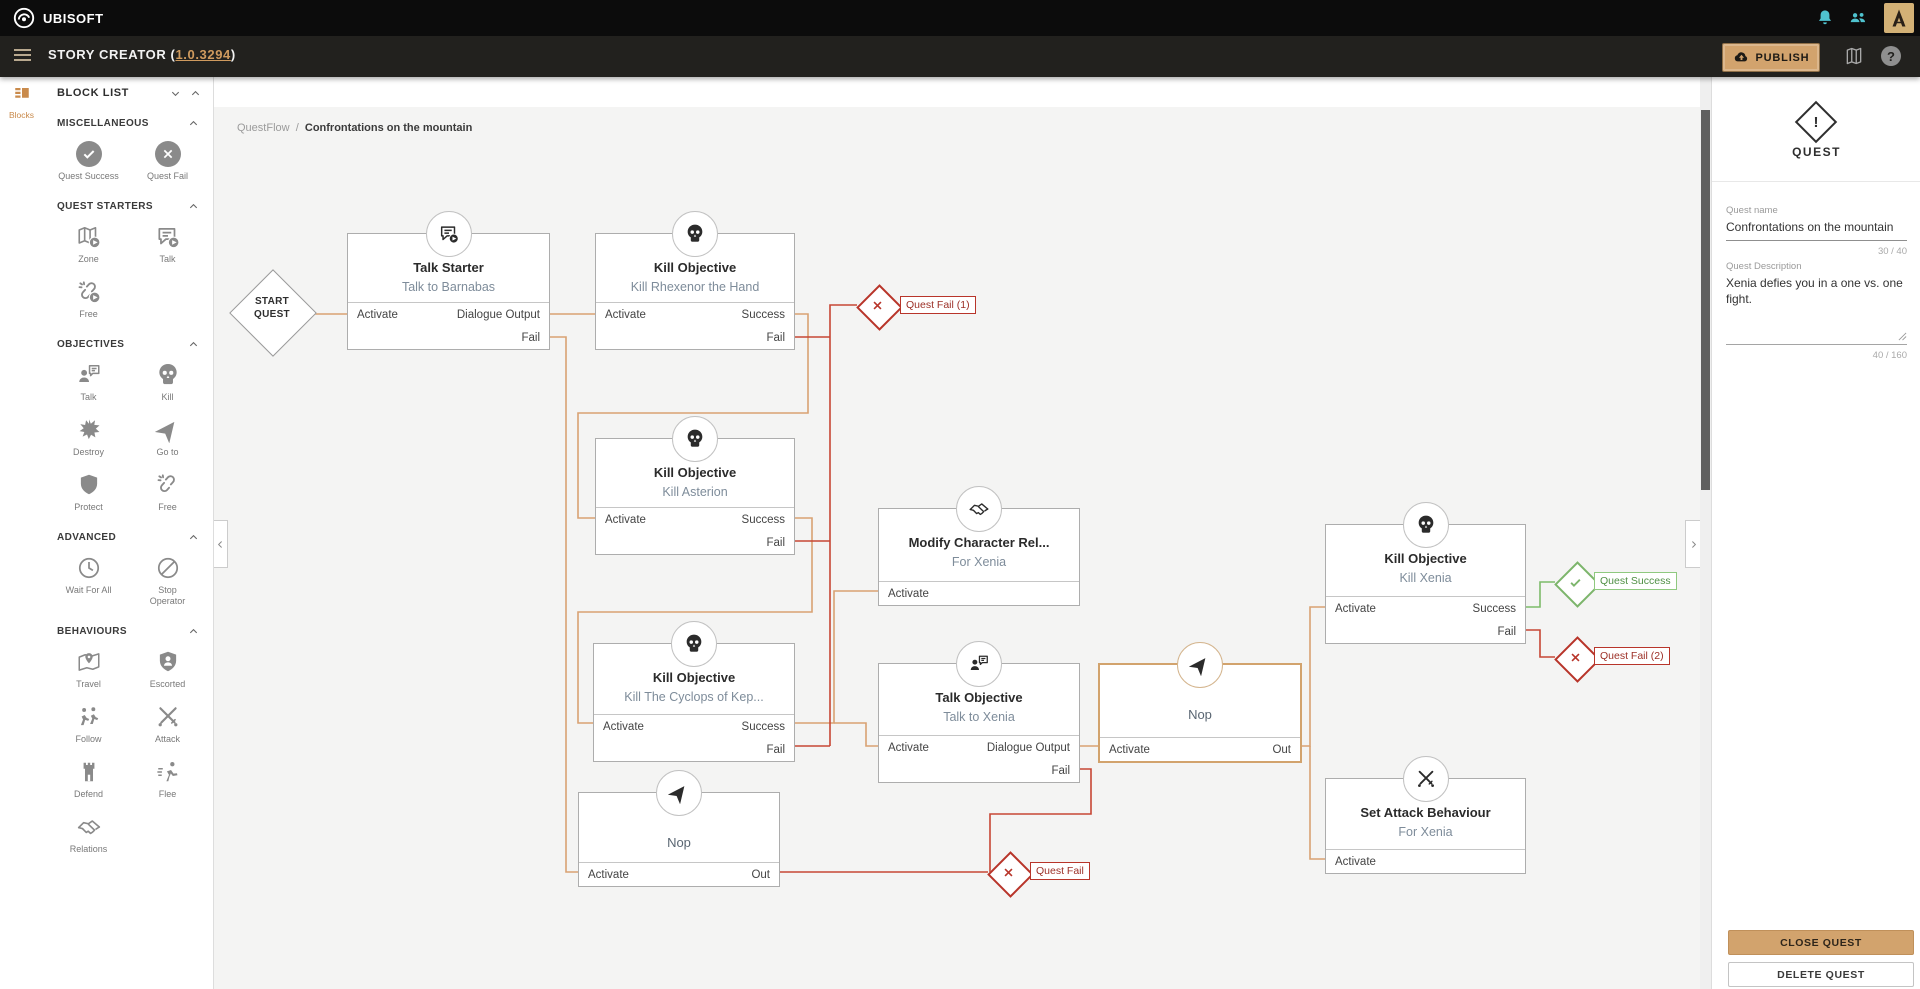  I want to click on quest-description-counter: 40 / 160, so click(1889, 355).